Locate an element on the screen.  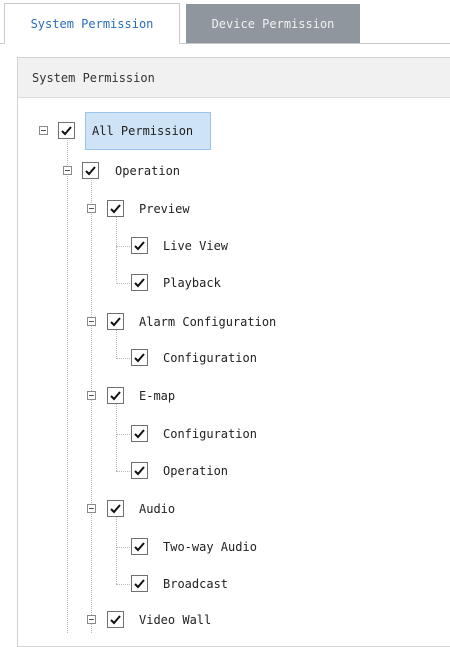
tree-label-emap-configuration: Configuration is located at coordinates (210, 434).